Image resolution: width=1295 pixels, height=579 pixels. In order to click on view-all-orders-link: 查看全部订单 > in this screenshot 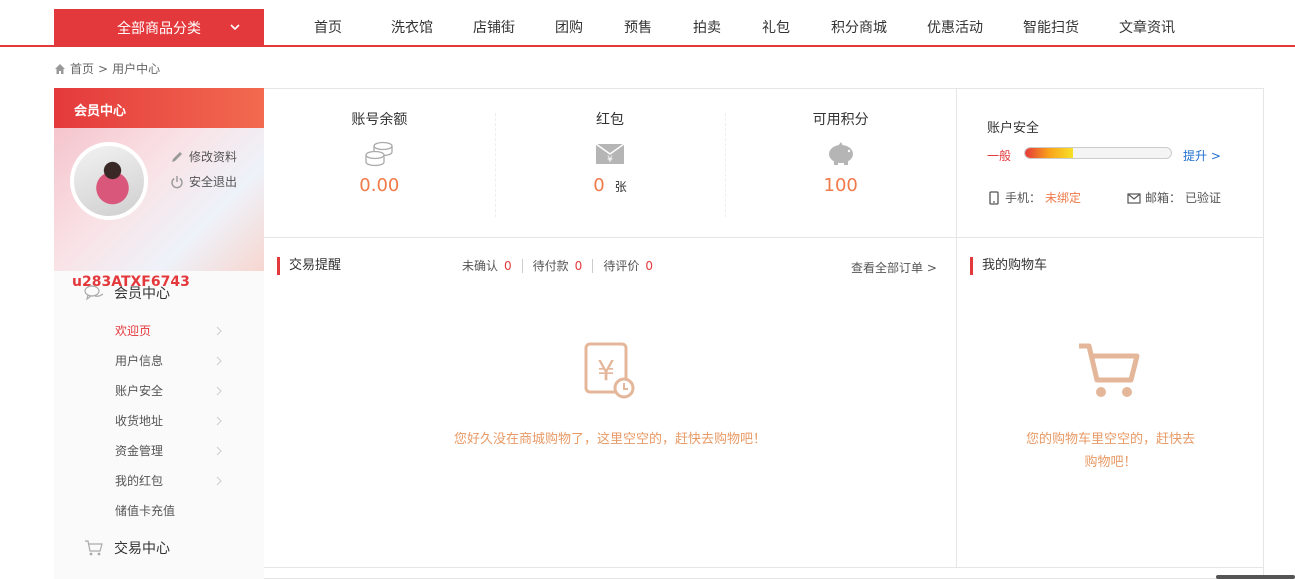, I will do `click(894, 267)`.